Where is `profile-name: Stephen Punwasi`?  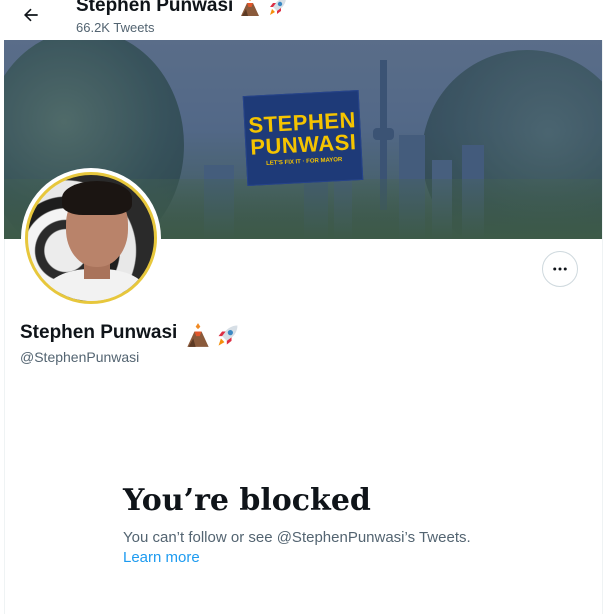 profile-name: Stephen Punwasi is located at coordinates (129, 334).